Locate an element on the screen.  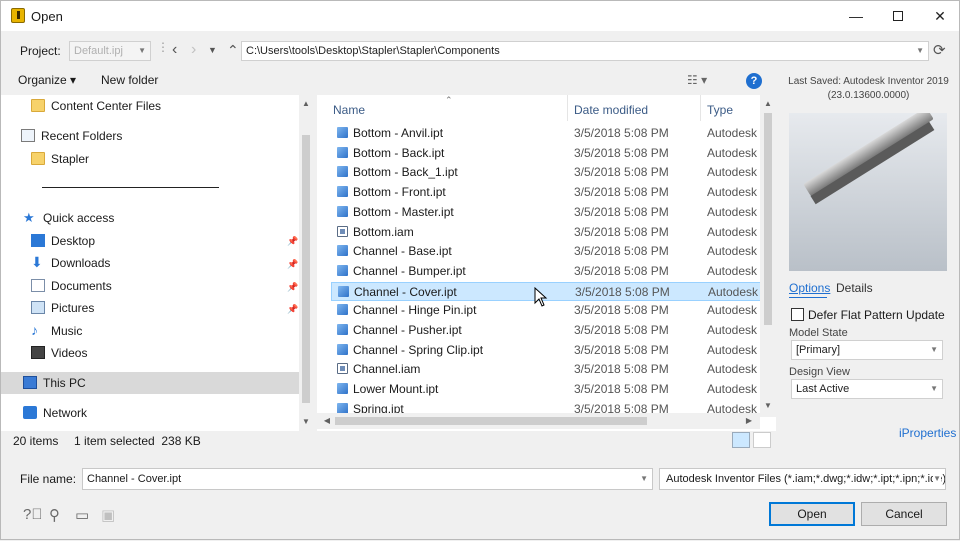
design-view-combo: Last Active ▼ is located at coordinates (867, 389).